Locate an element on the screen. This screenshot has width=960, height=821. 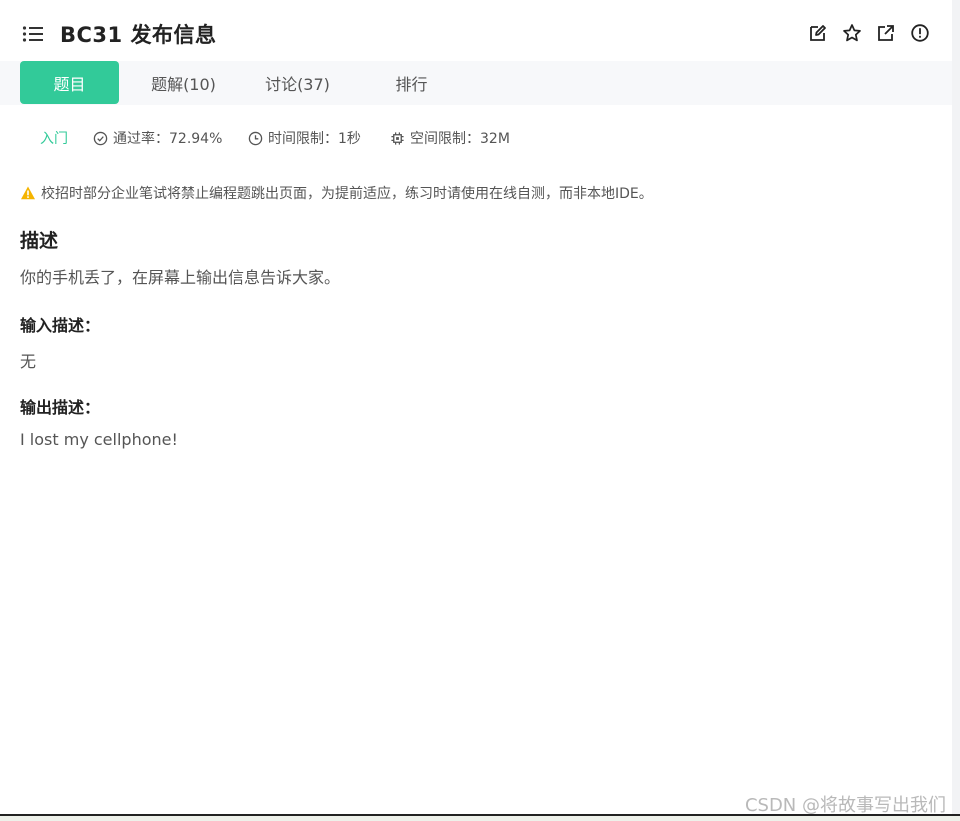
check-circle-icon is located at coordinates (100, 138).